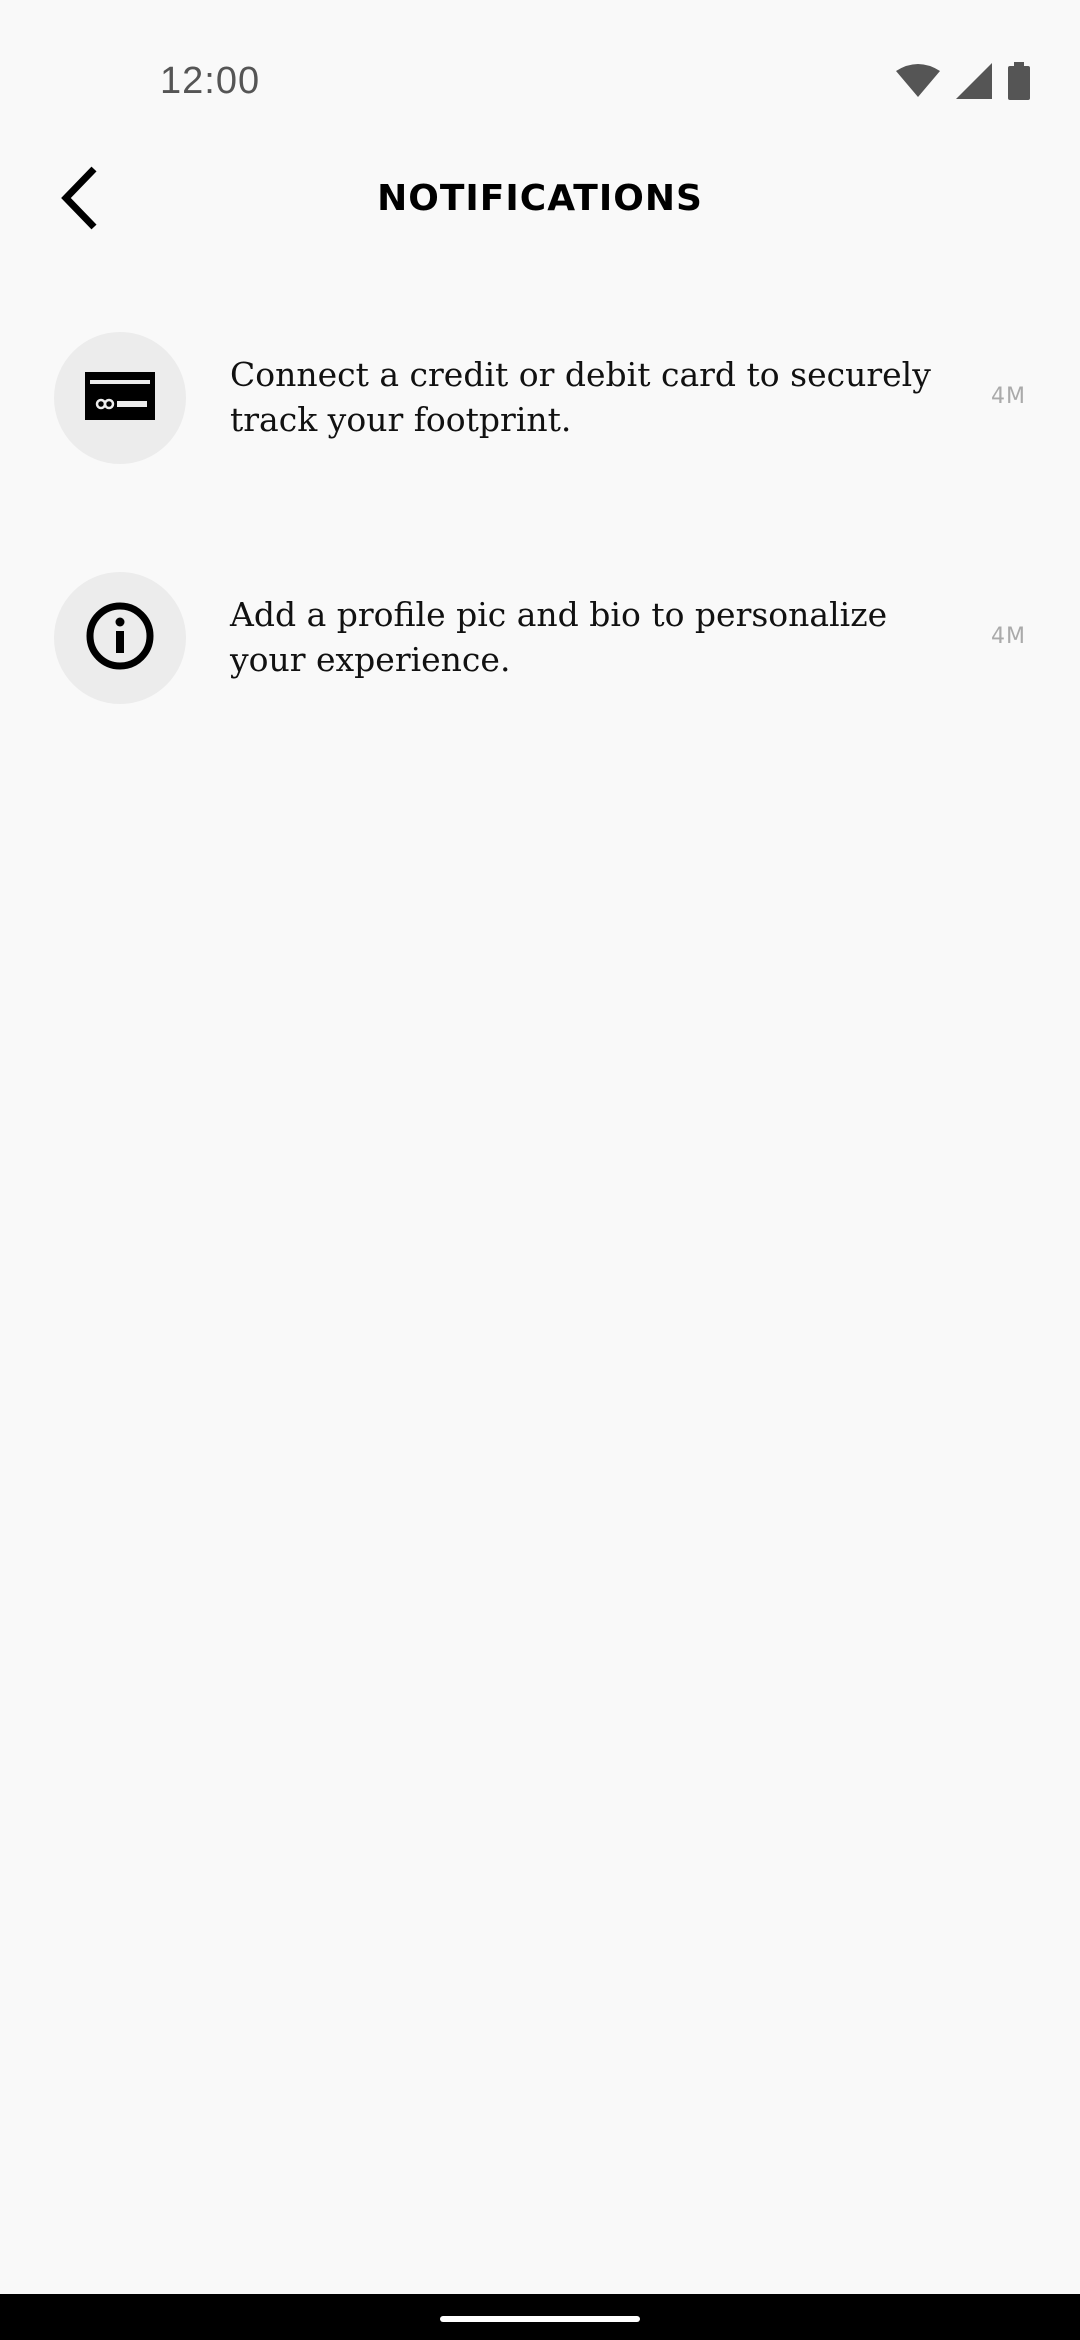 Image resolution: width=1080 pixels, height=2340 pixels. I want to click on navigation-bar, so click(540, 2317).